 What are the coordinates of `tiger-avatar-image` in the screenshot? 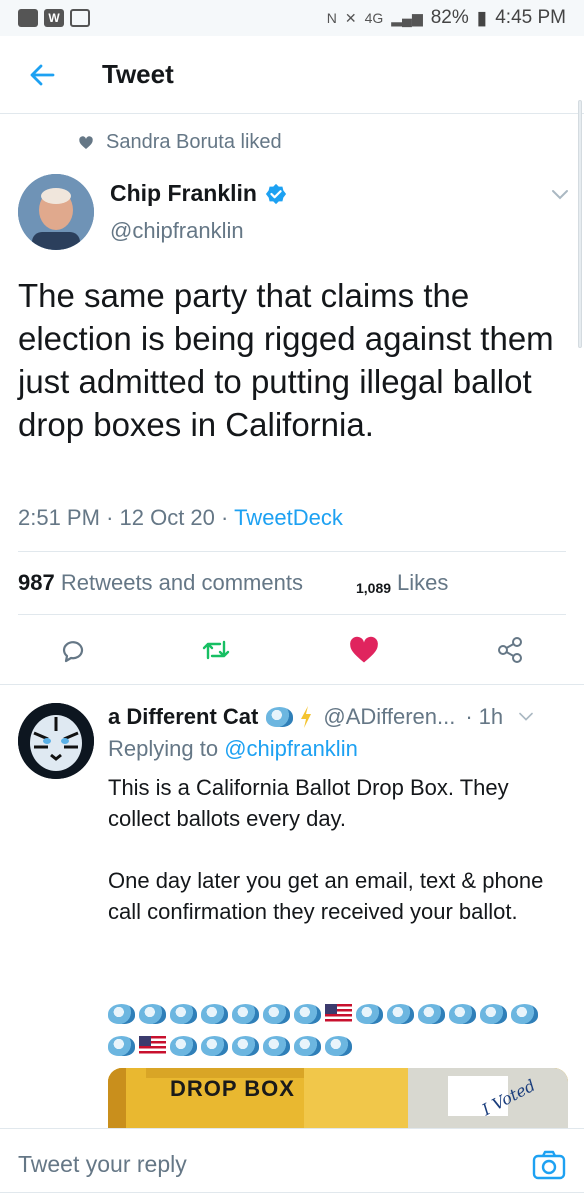 It's located at (56, 741).